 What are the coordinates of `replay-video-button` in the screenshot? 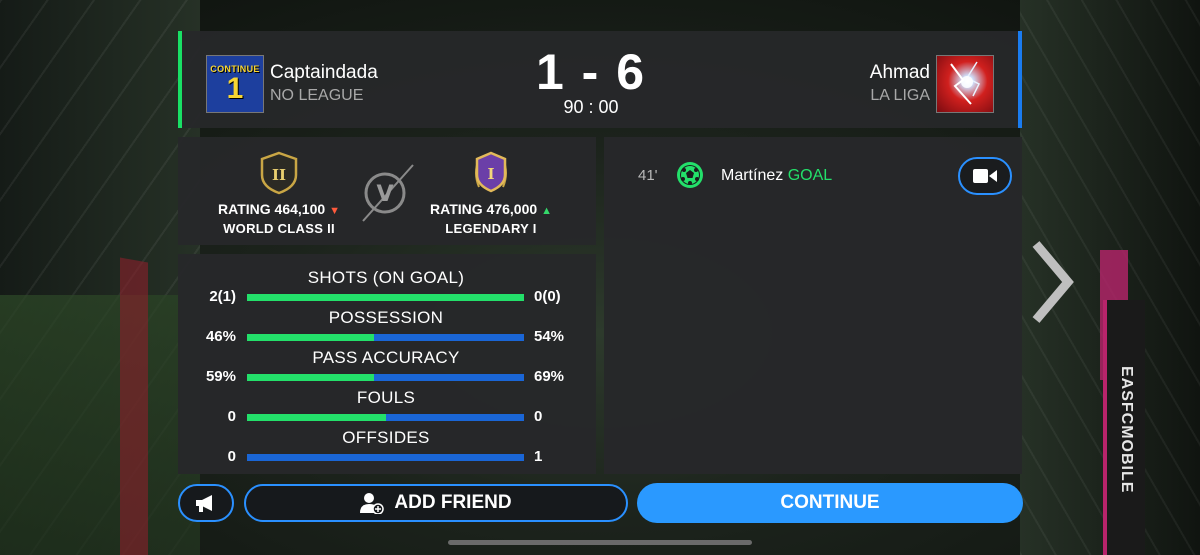 It's located at (985, 176).